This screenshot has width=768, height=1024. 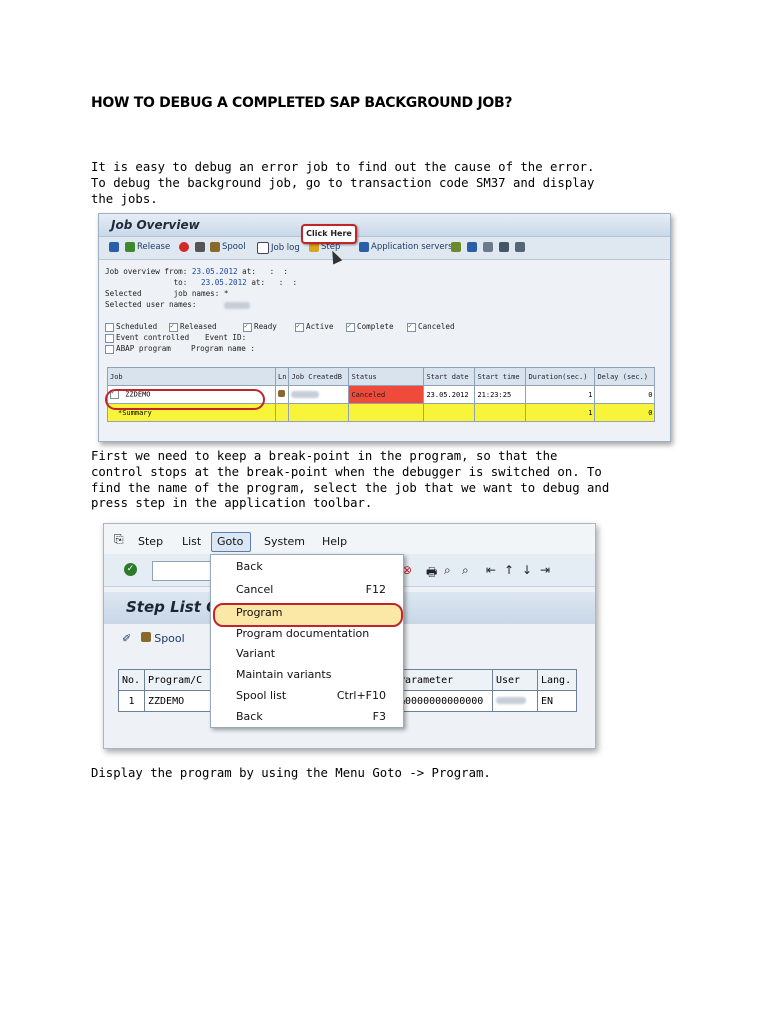 What do you see at coordinates (226, 337) in the screenshot?
I see `event-id-label: Event ID:` at bounding box center [226, 337].